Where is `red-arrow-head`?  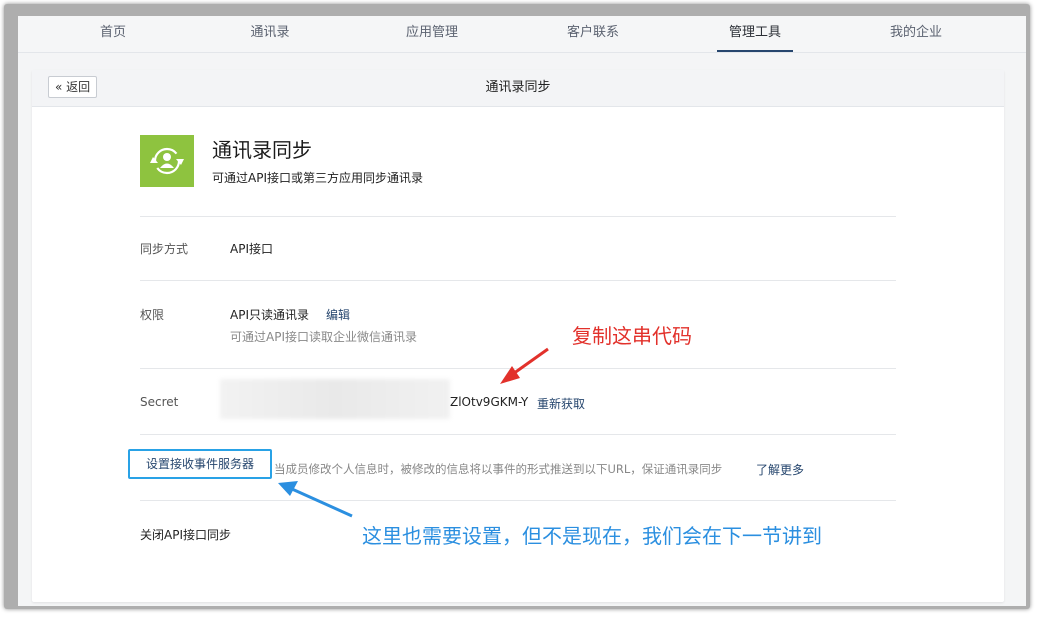
red-arrow-head is located at coordinates (510, 375).